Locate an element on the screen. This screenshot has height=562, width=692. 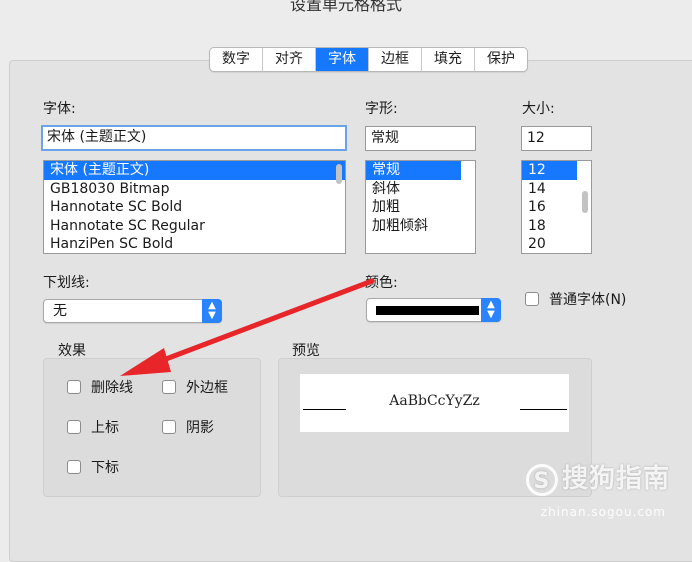
watermark-brand: 搜狗指南 is located at coordinates (615, 479).